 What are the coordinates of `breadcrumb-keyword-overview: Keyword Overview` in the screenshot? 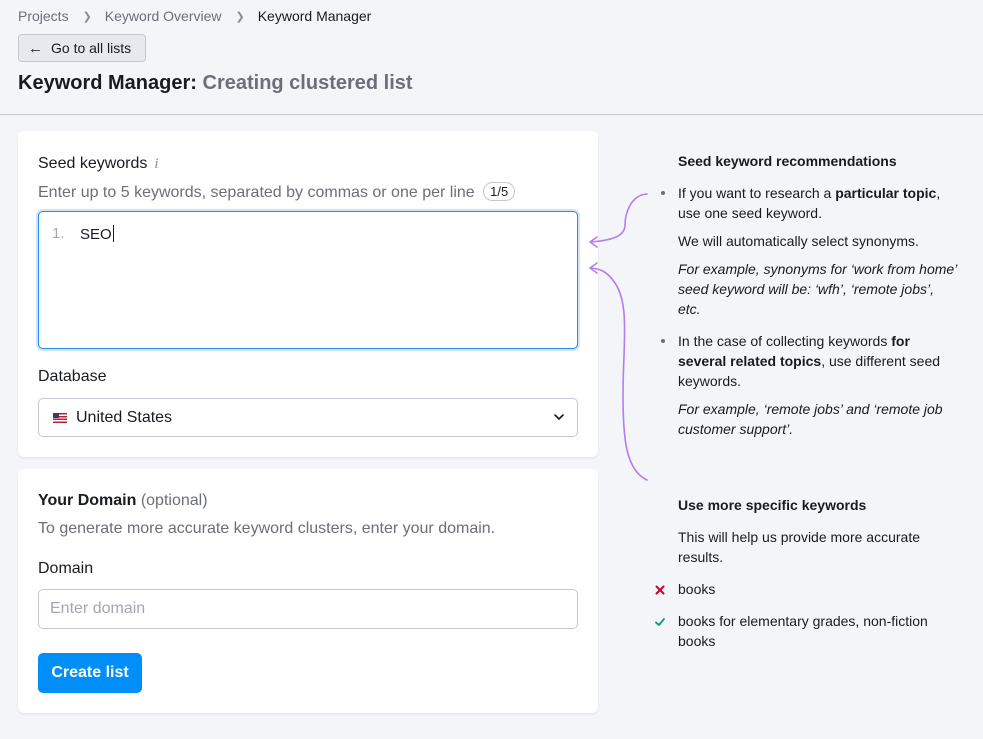 It's located at (163, 16).